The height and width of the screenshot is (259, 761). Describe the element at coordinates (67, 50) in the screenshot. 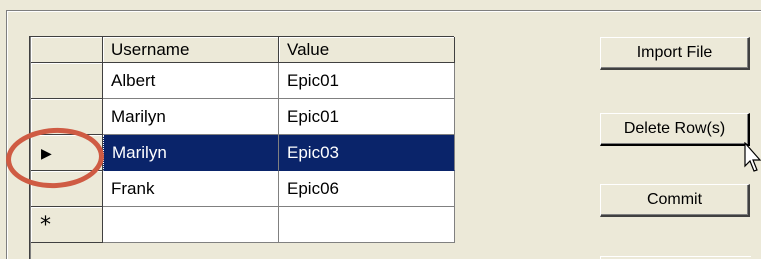

I see `corner-header-cell` at that location.